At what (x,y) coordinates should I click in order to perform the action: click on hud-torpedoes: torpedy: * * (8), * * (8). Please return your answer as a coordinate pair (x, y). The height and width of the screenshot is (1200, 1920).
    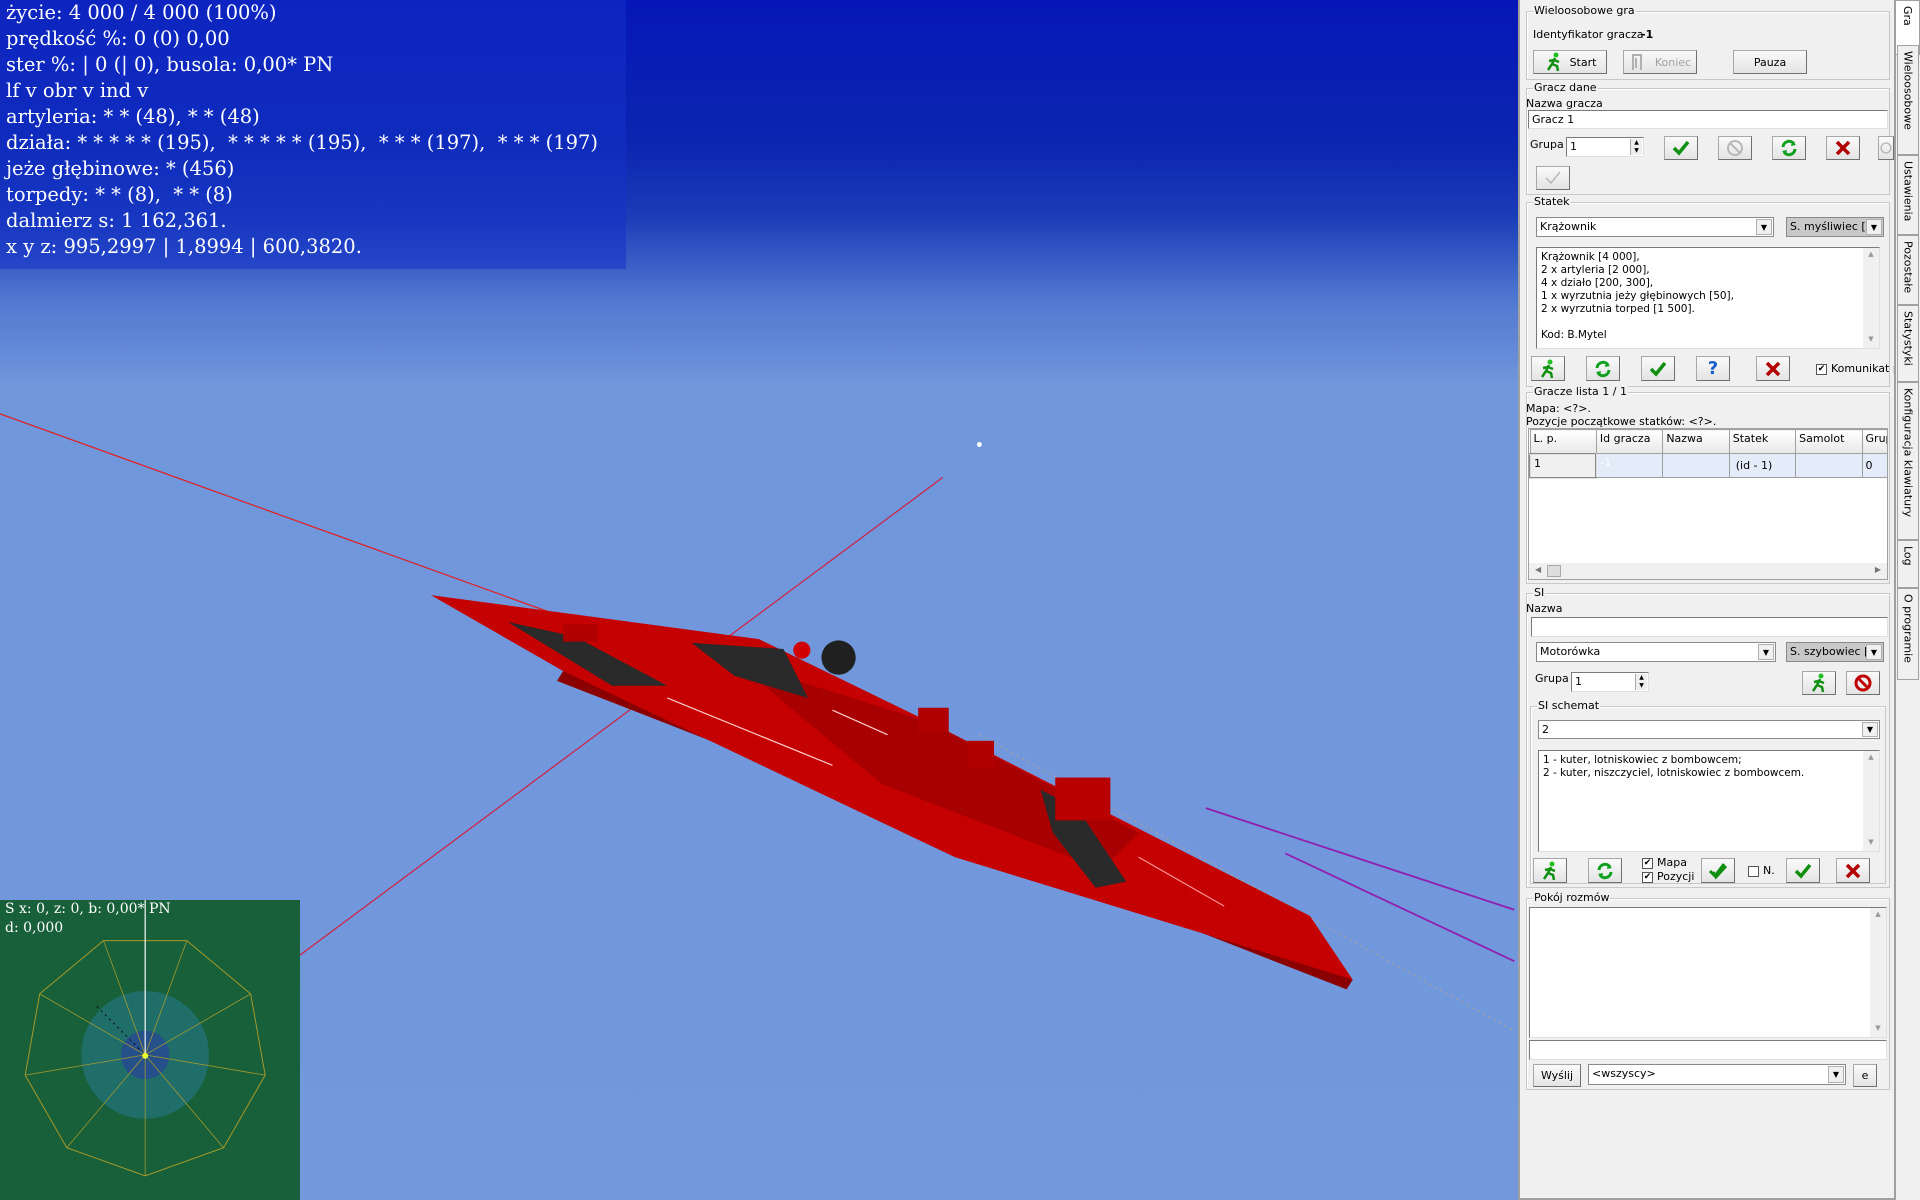
    Looking at the image, I should click on (119, 194).